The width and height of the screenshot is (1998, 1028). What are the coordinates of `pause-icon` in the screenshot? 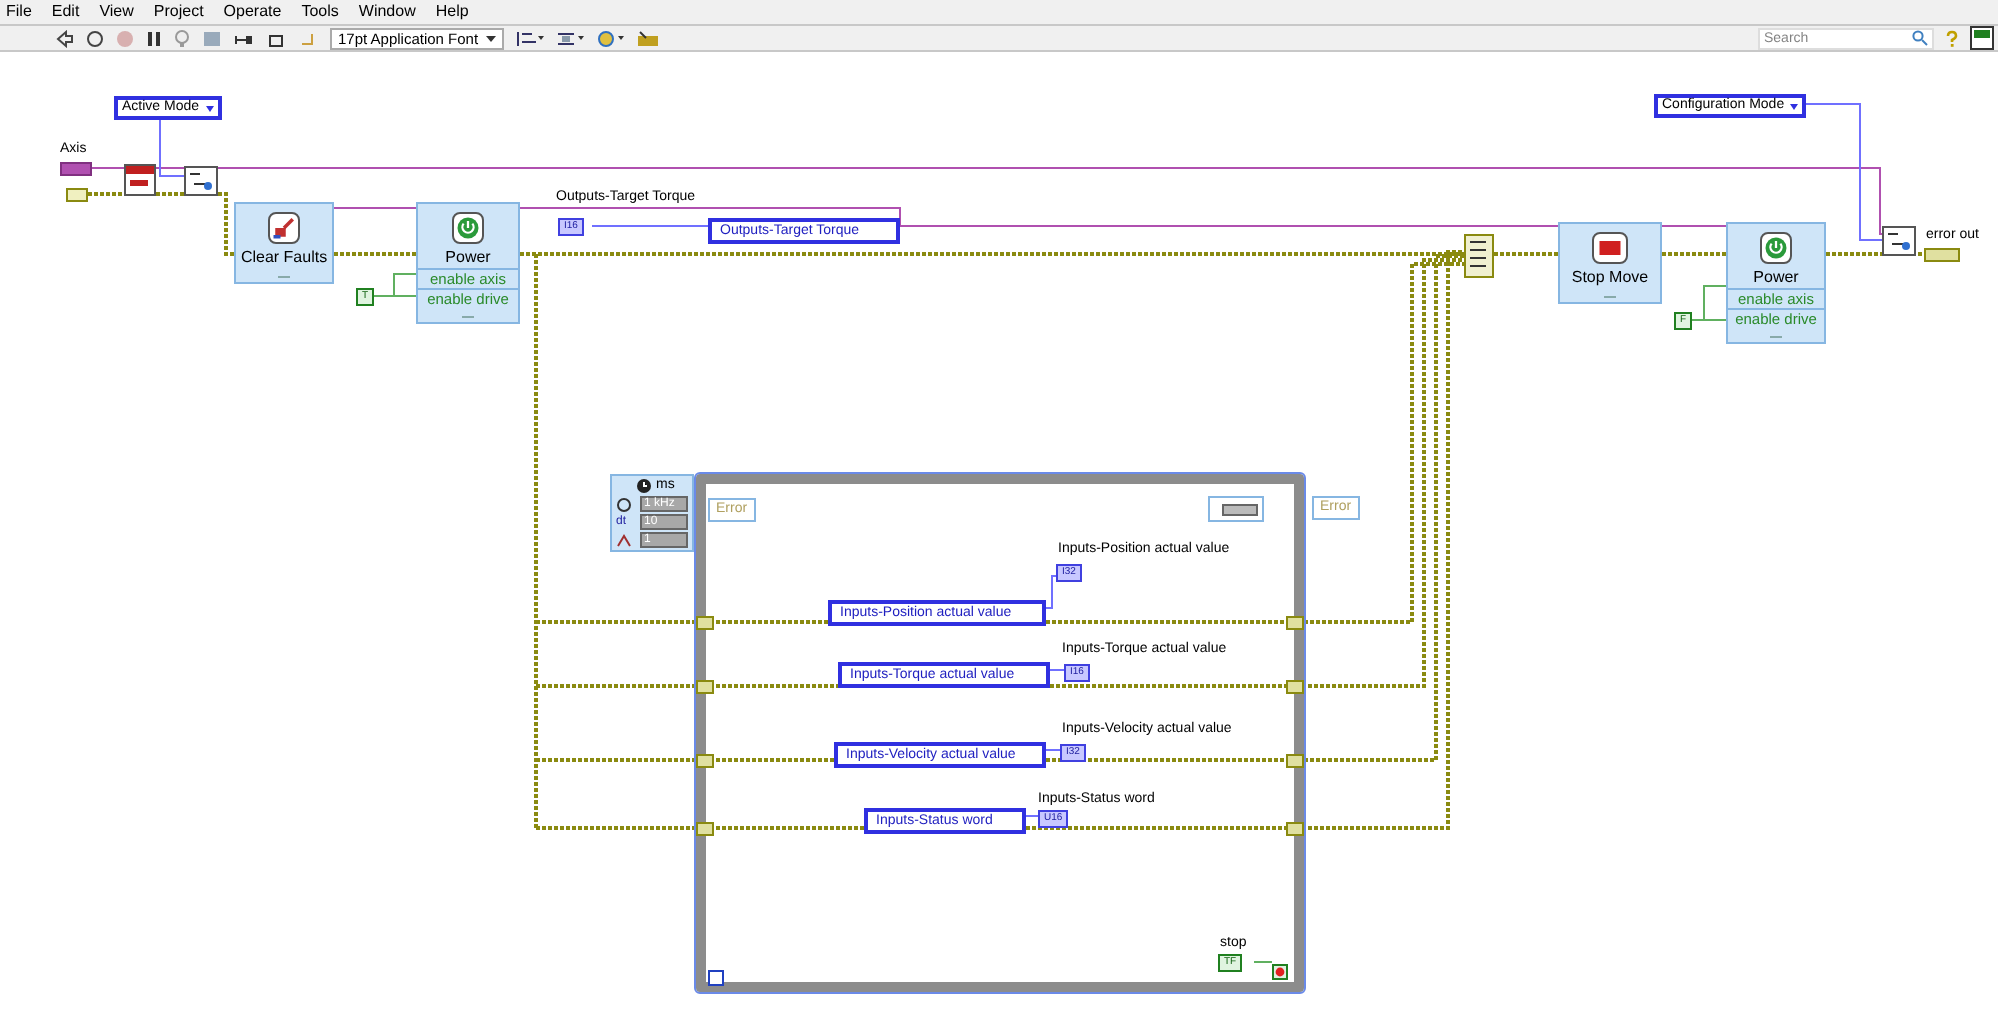 It's located at (154, 38).